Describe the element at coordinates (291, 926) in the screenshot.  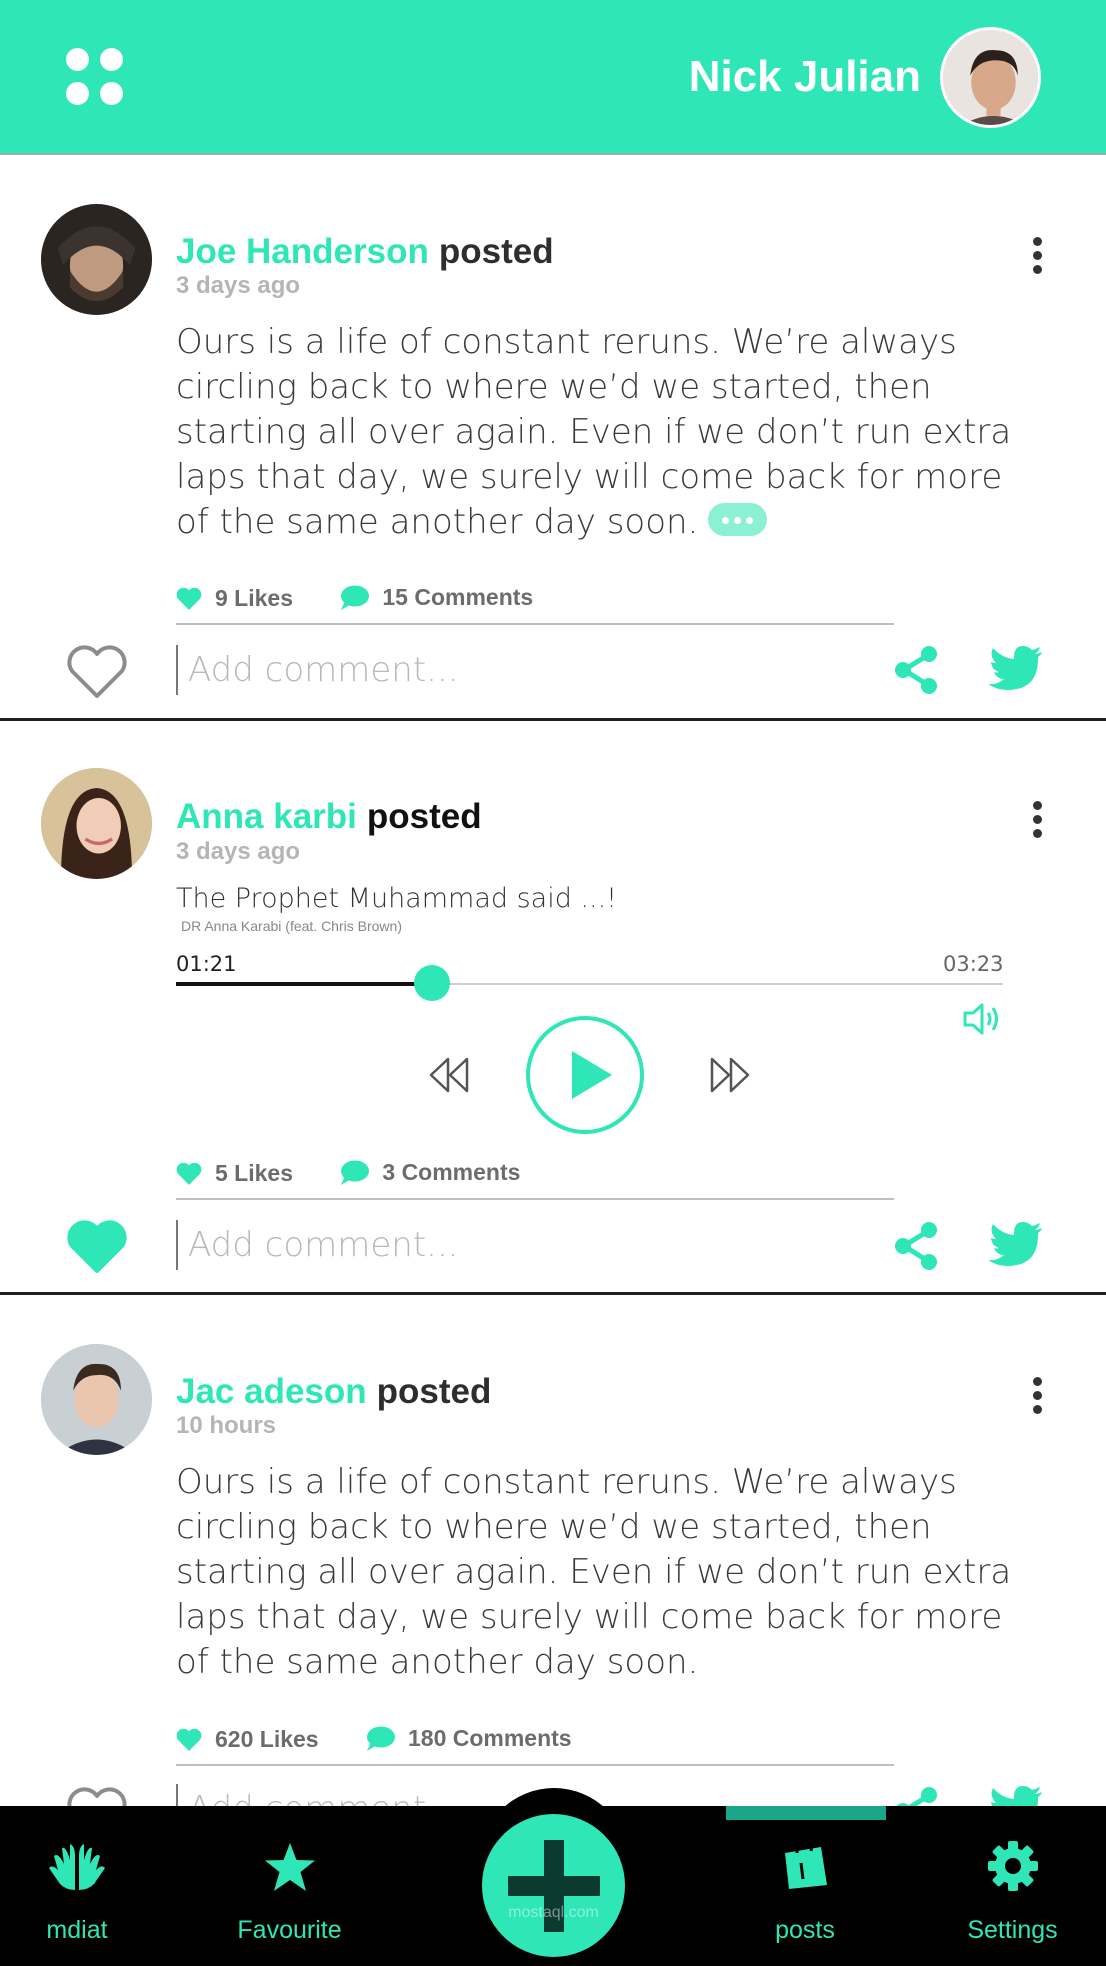
I see `track-artist: DR Anna Karabi (feat. Chris Brown)` at that location.